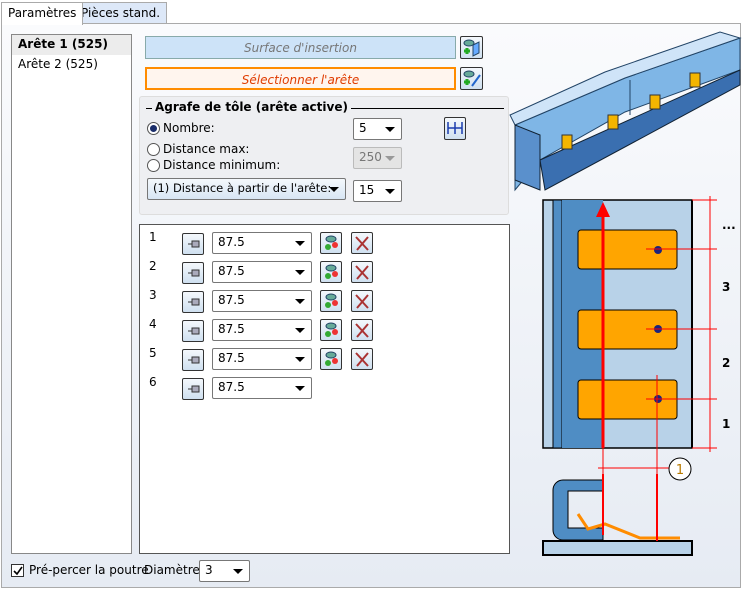 The height and width of the screenshot is (589, 742). I want to click on prepierce-checkbox, so click(17, 570).